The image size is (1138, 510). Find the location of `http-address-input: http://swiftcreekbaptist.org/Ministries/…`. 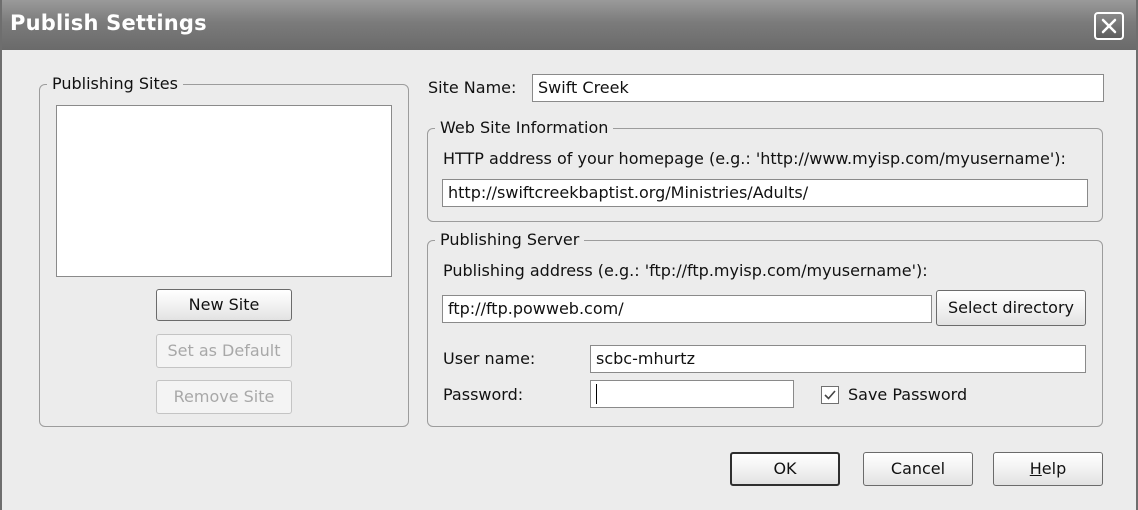

http-address-input: http://swiftcreekbaptist.org/Ministries/… is located at coordinates (765, 193).